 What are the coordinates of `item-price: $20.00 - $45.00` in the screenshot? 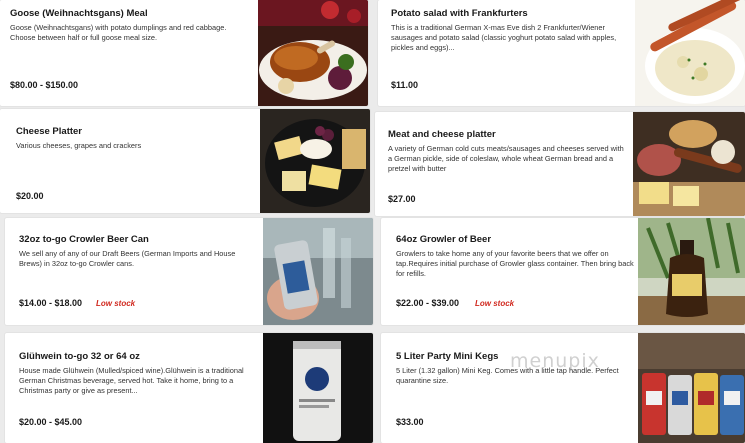 It's located at (51, 422).